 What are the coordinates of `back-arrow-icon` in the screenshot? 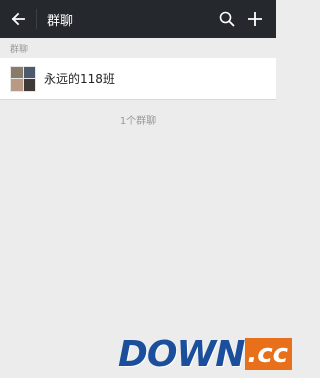 It's located at (18, 19).